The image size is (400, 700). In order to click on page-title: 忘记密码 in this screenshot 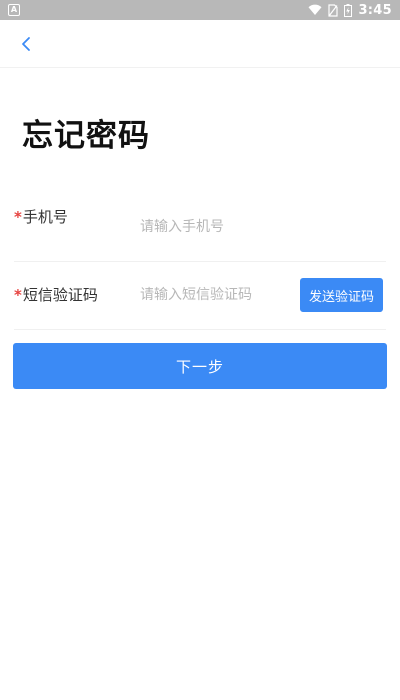, I will do `click(86, 136)`.